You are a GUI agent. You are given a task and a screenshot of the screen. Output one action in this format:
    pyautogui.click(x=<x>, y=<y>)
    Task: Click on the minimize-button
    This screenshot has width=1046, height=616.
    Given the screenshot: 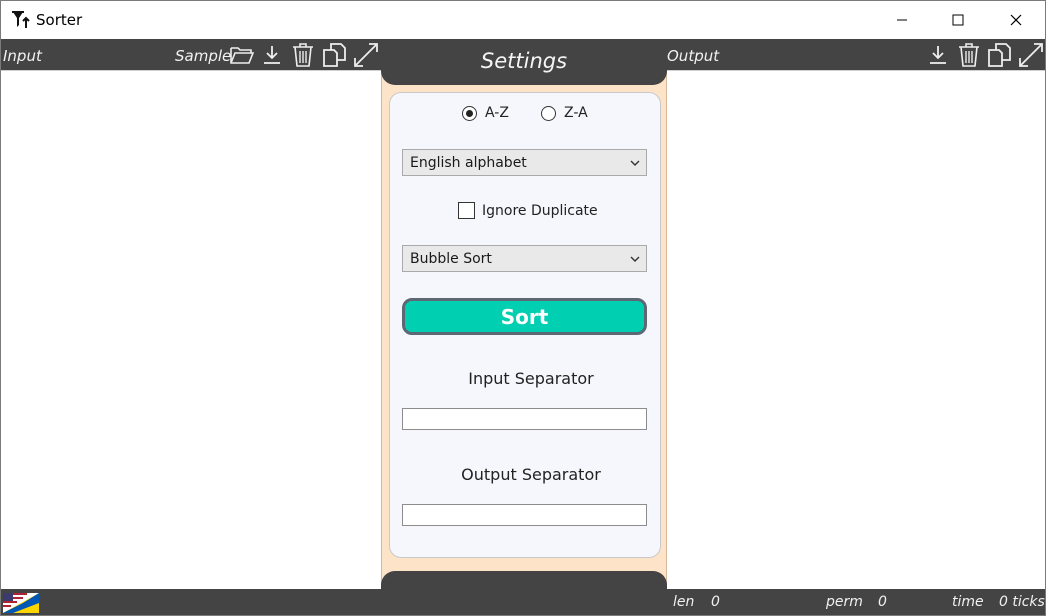 What is the action you would take?
    pyautogui.click(x=902, y=20)
    